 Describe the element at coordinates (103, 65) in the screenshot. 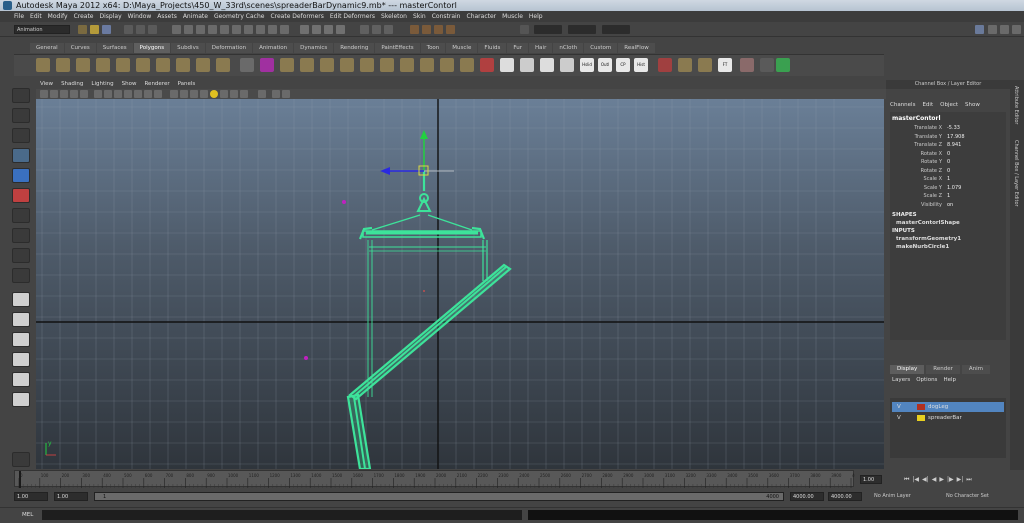

I see `poly-cone-icon` at that location.